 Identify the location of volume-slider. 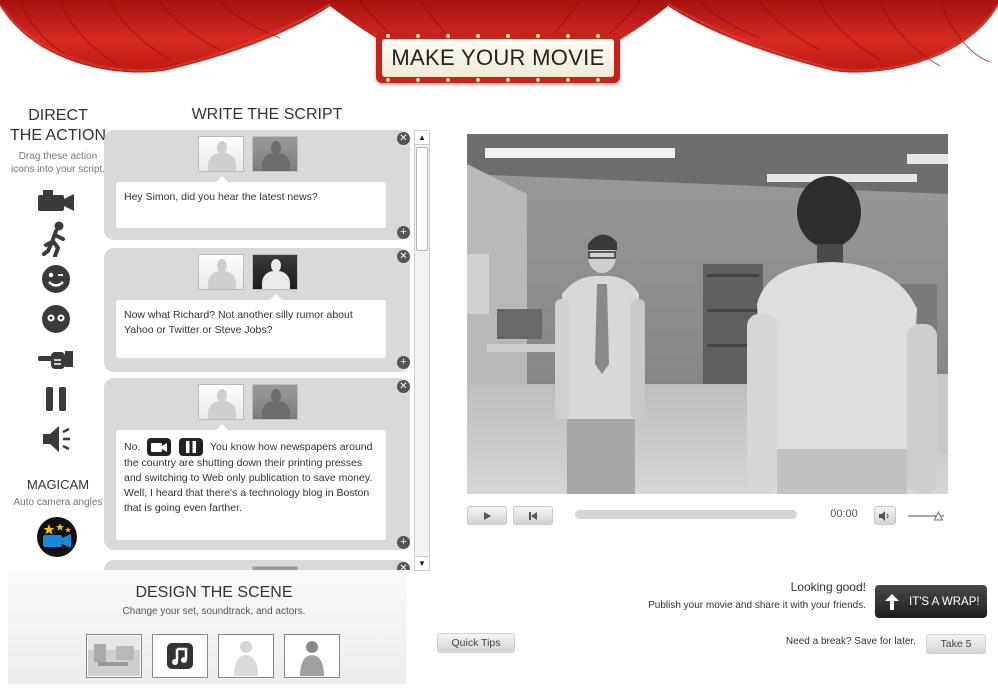
(927, 516).